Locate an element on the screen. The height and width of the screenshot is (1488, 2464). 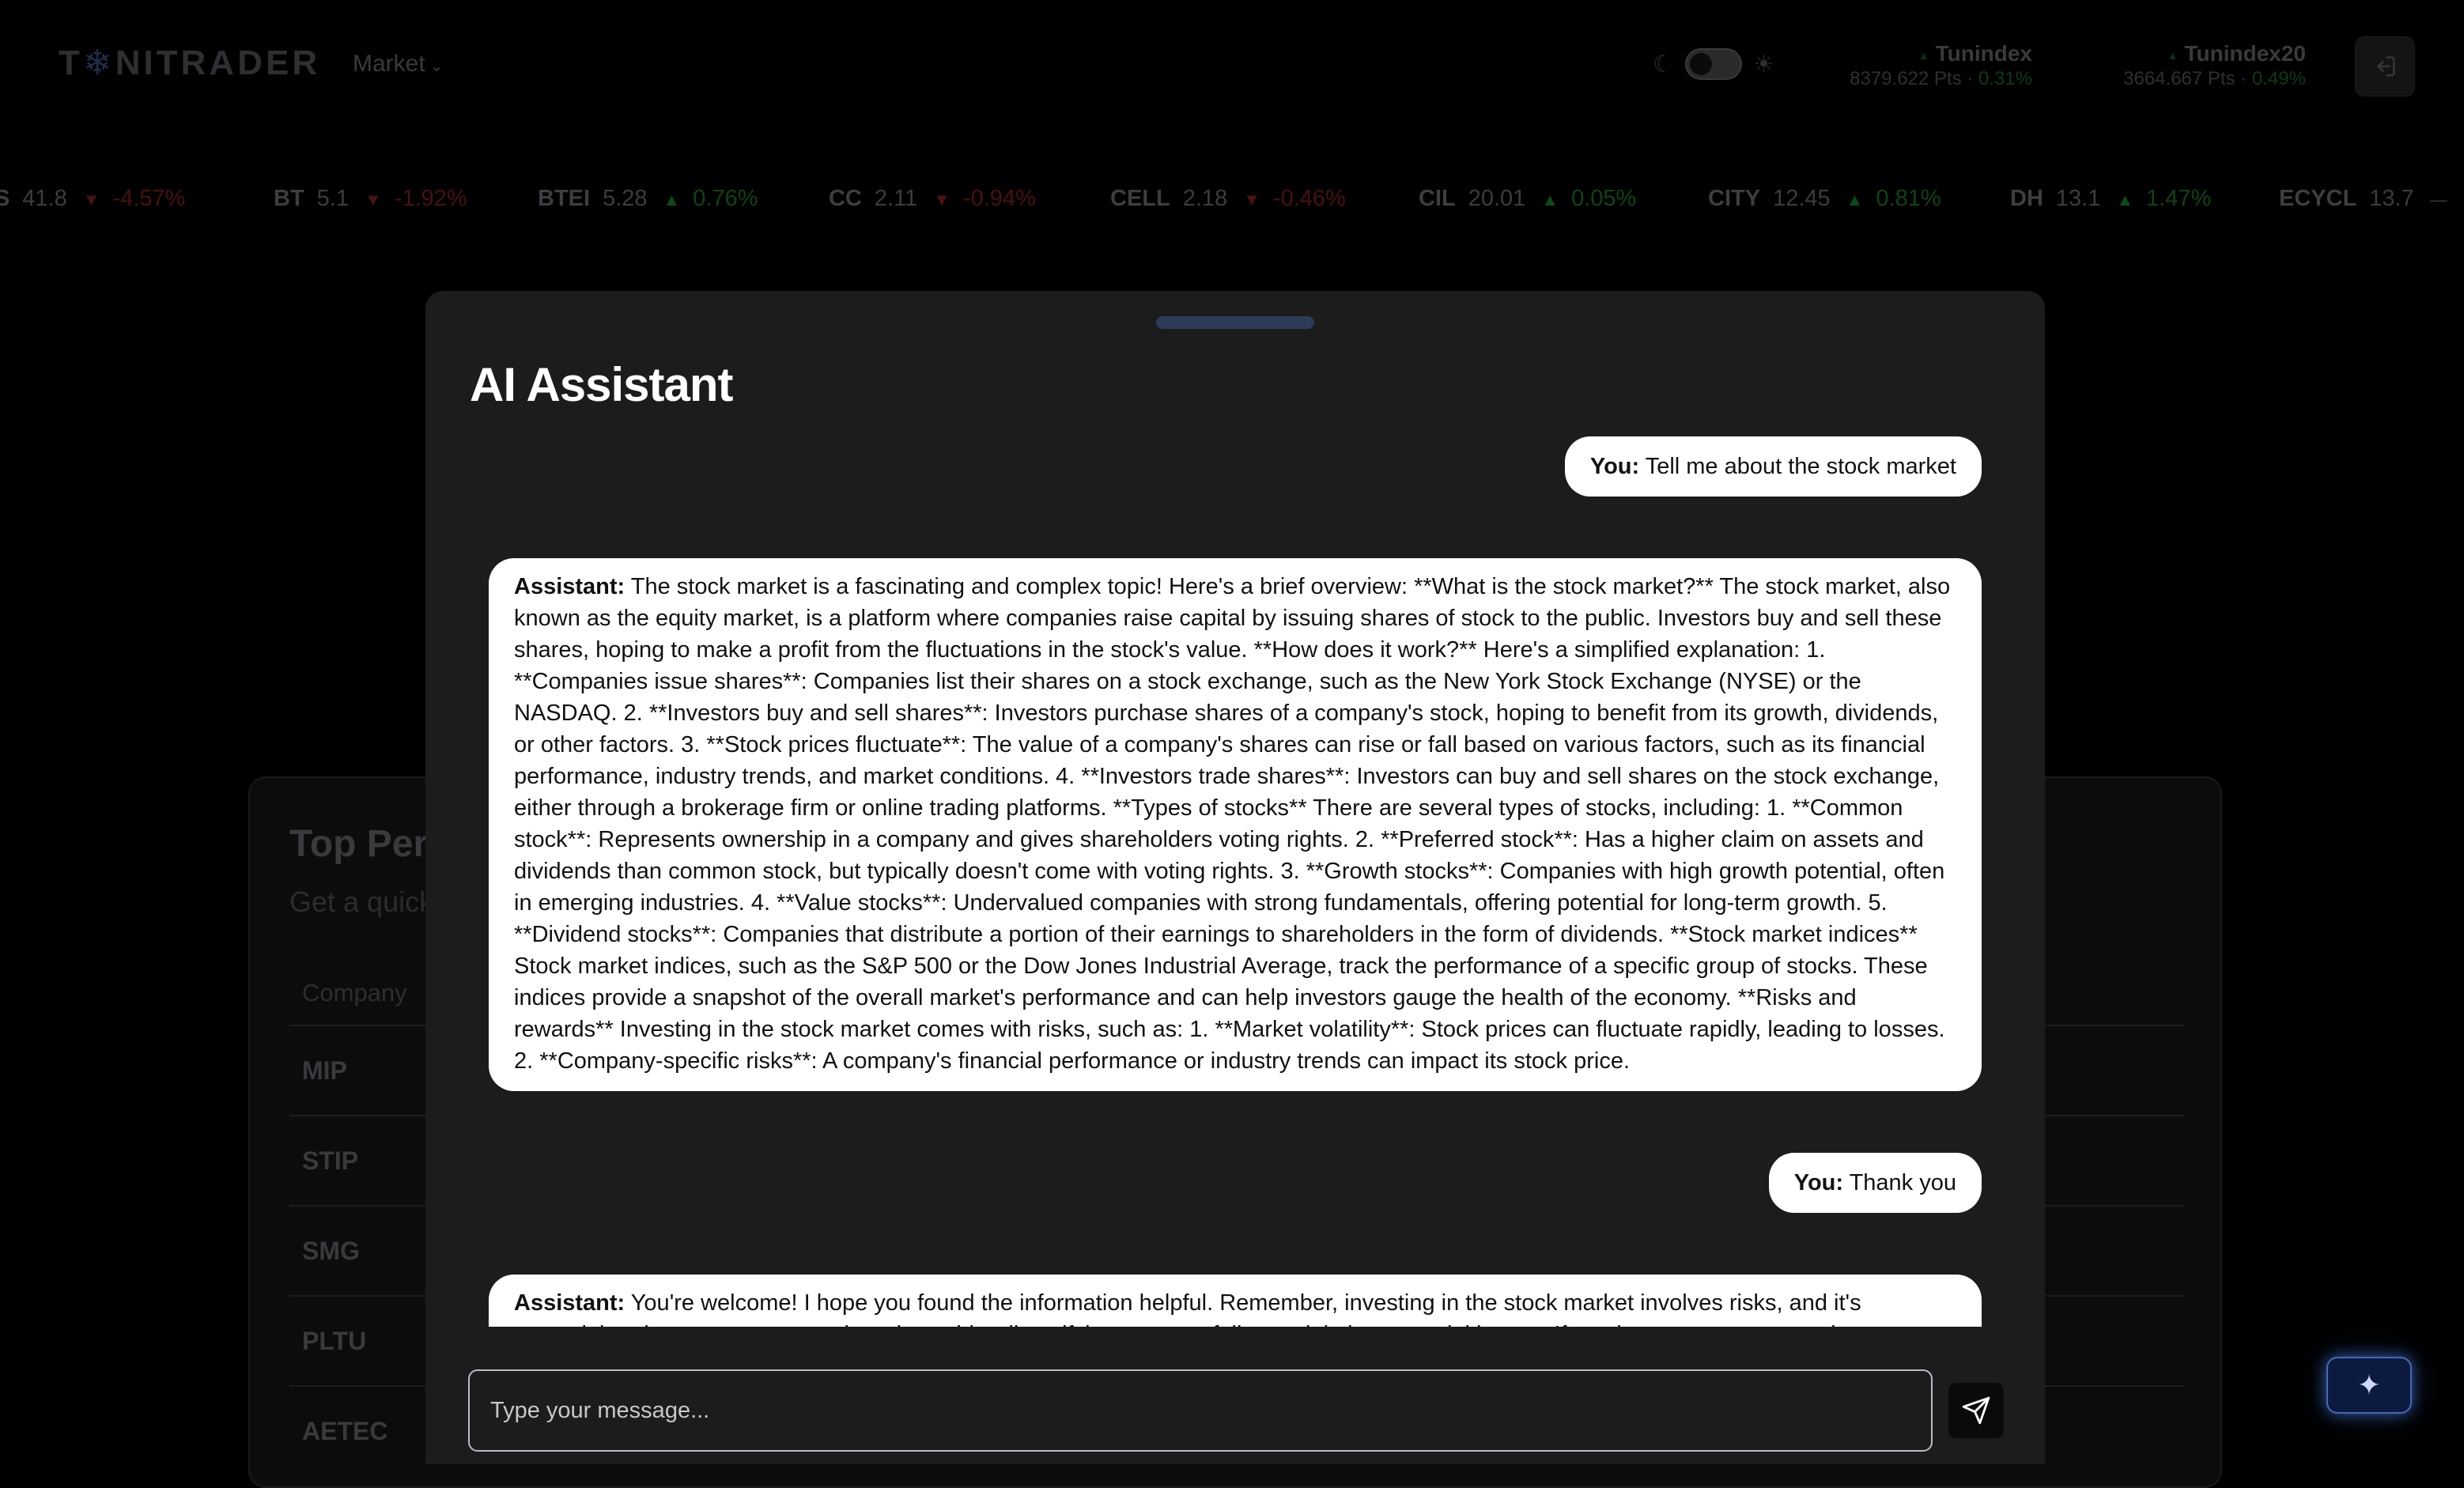
card-subtitle: Get a quick is located at coordinates (361, 902).